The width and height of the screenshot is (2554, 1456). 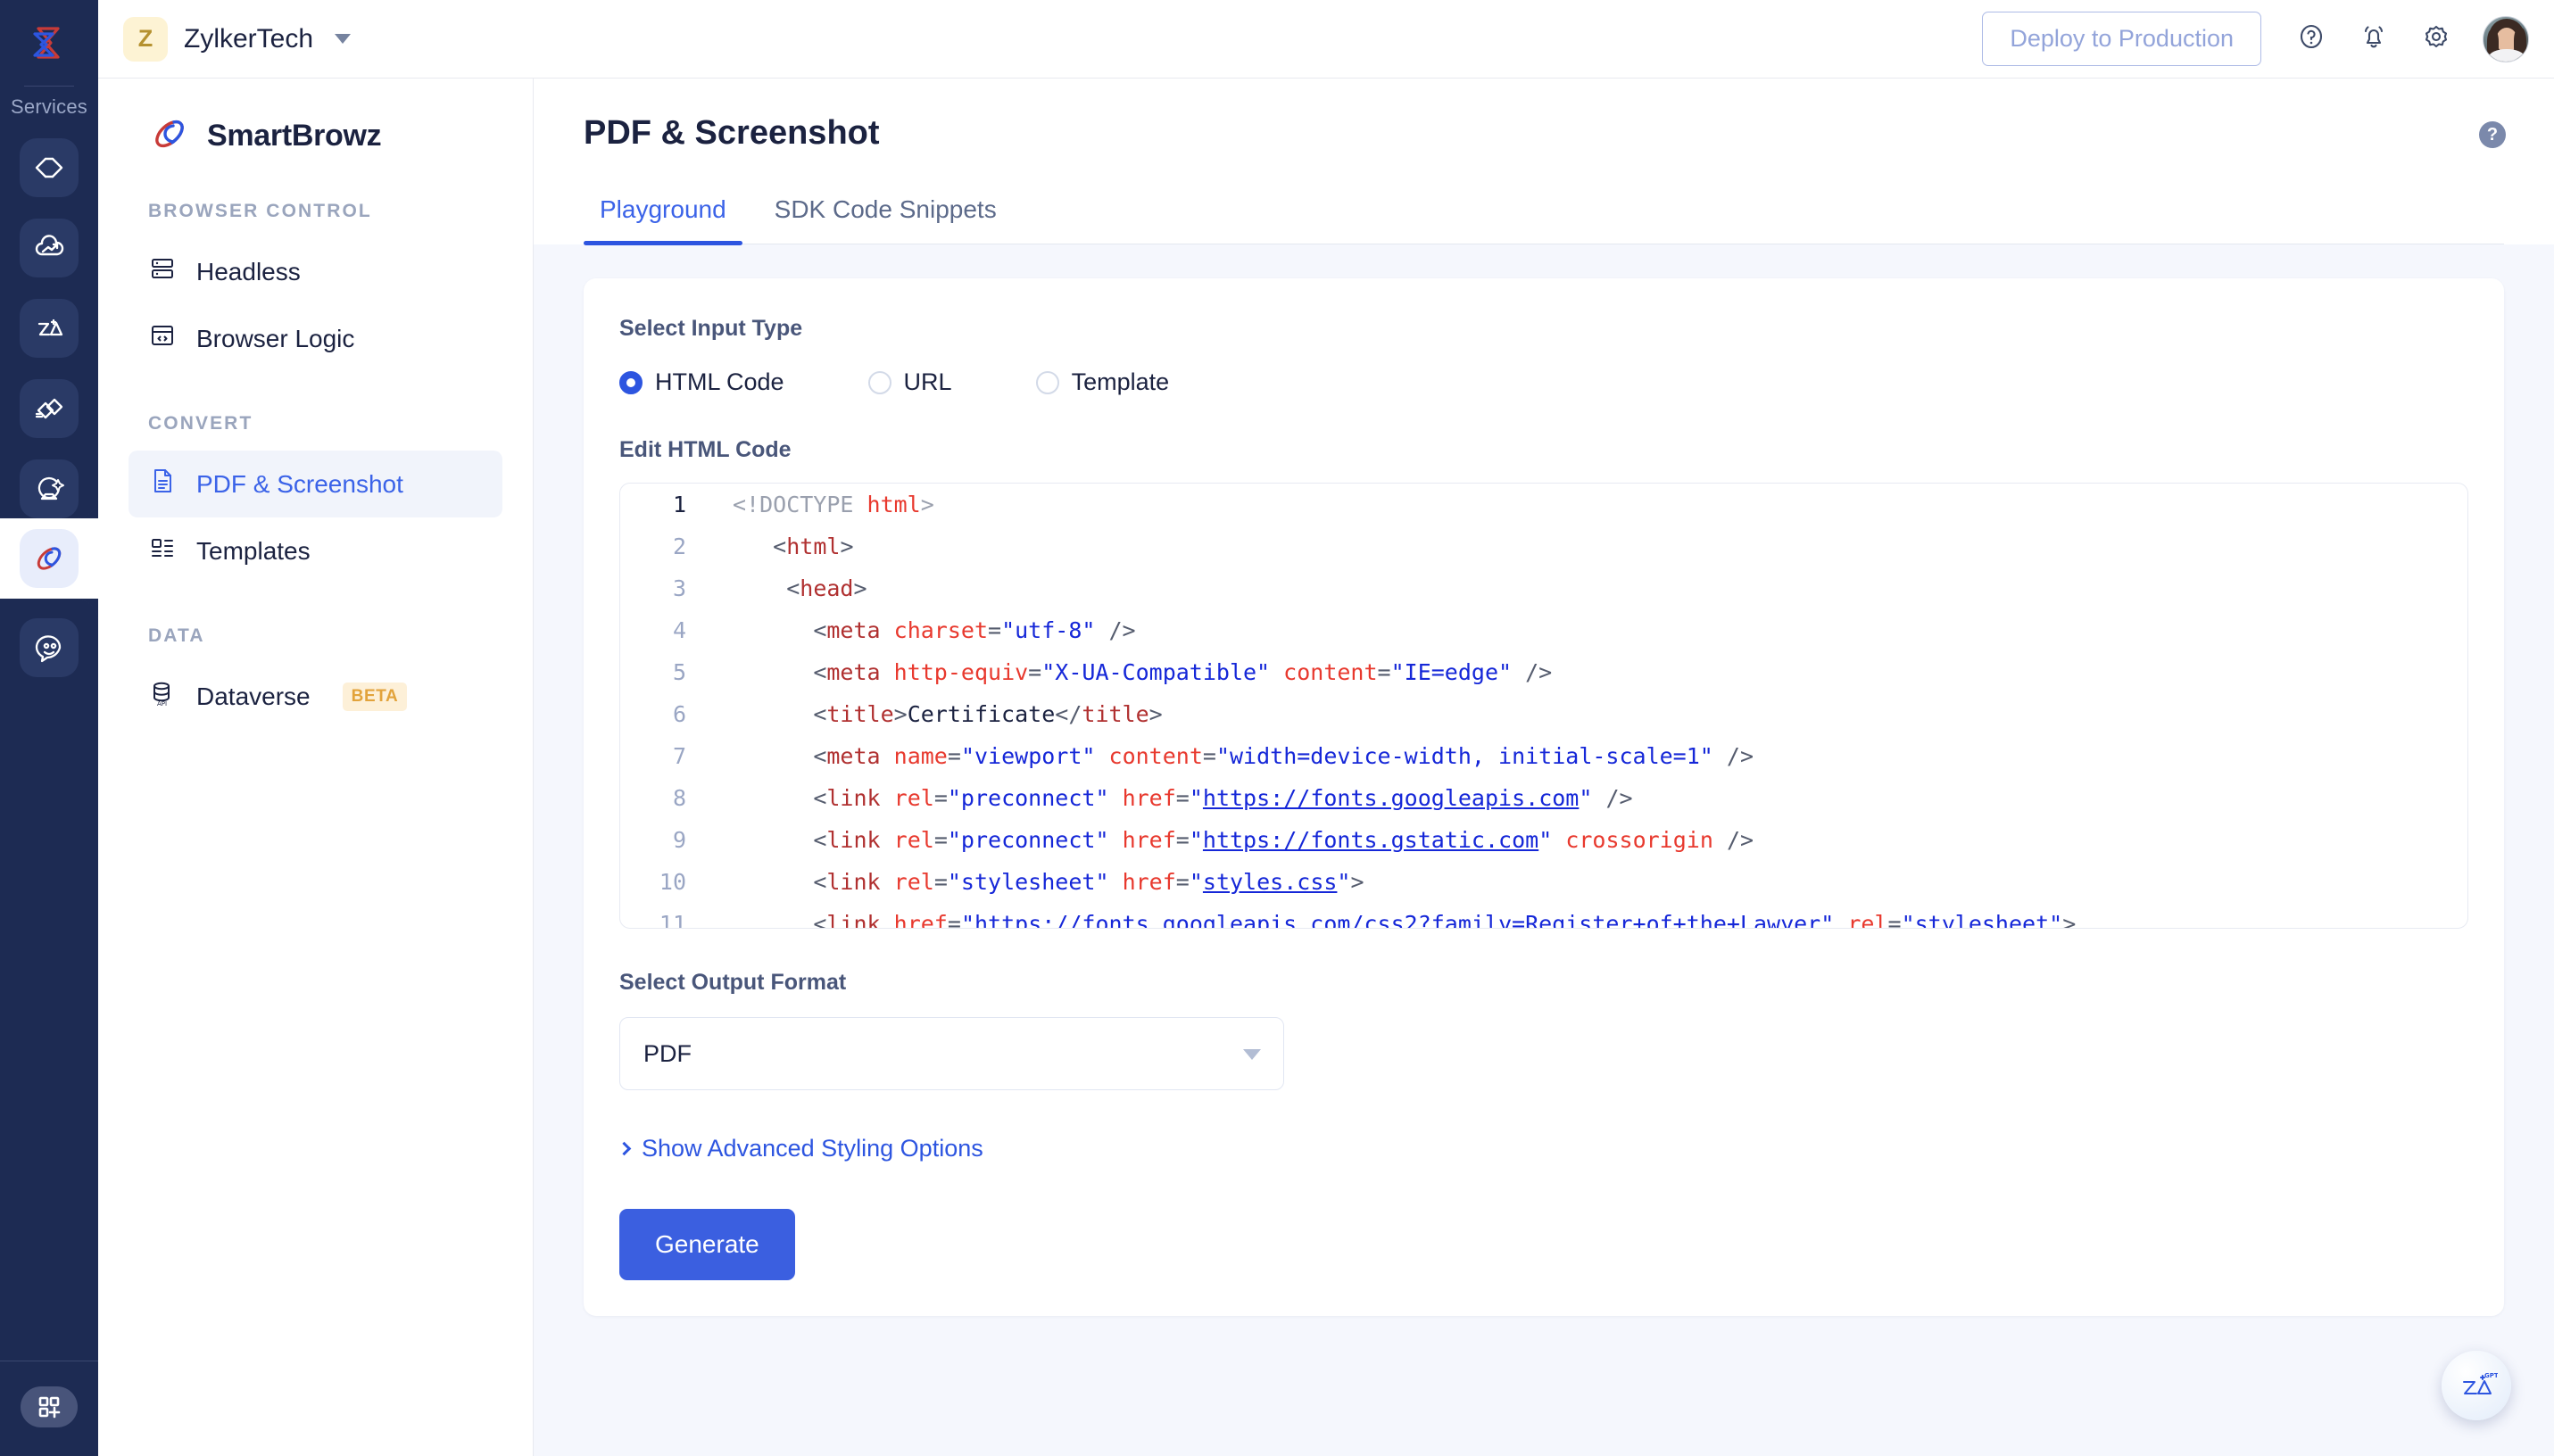 I want to click on code-line: 3 <head>, so click(x=1543, y=588).